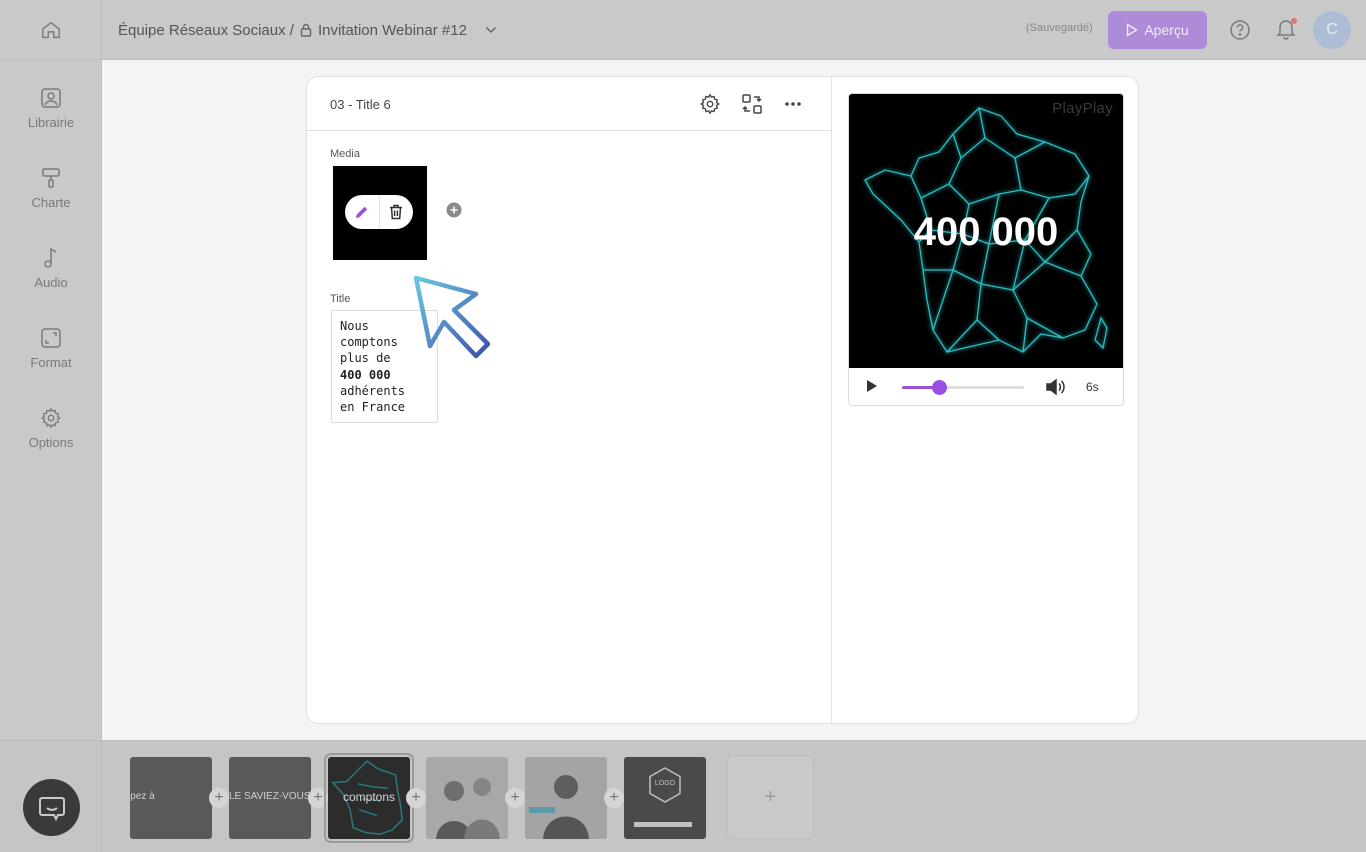 The image size is (1366, 852). Describe the element at coordinates (51, 282) in the screenshot. I see `sidebar-item-label: Audio` at that location.